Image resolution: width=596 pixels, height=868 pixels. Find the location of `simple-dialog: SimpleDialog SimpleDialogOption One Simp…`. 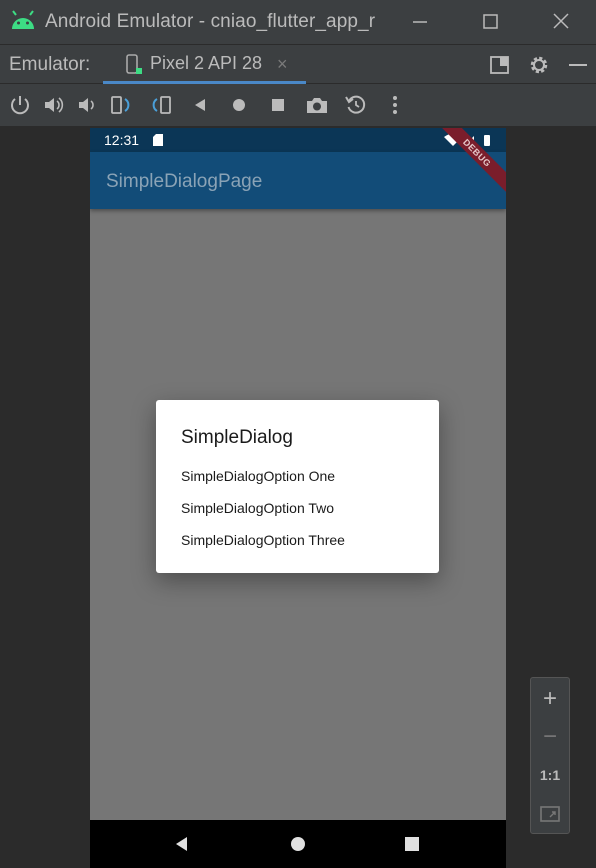

simple-dialog: SimpleDialog SimpleDialogOption One Simp… is located at coordinates (297, 486).